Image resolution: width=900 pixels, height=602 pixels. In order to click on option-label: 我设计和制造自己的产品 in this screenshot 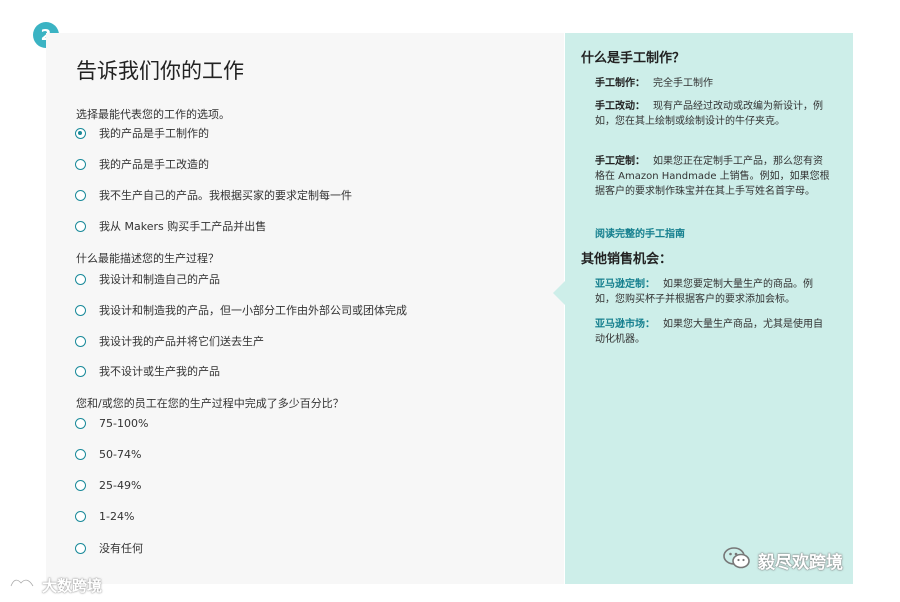, I will do `click(159, 279)`.